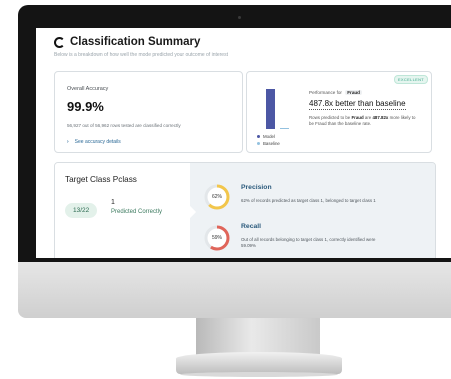 This screenshot has height=379, width=451. What do you see at coordinates (59, 42) in the screenshot?
I see `loading-ring-icon` at bounding box center [59, 42].